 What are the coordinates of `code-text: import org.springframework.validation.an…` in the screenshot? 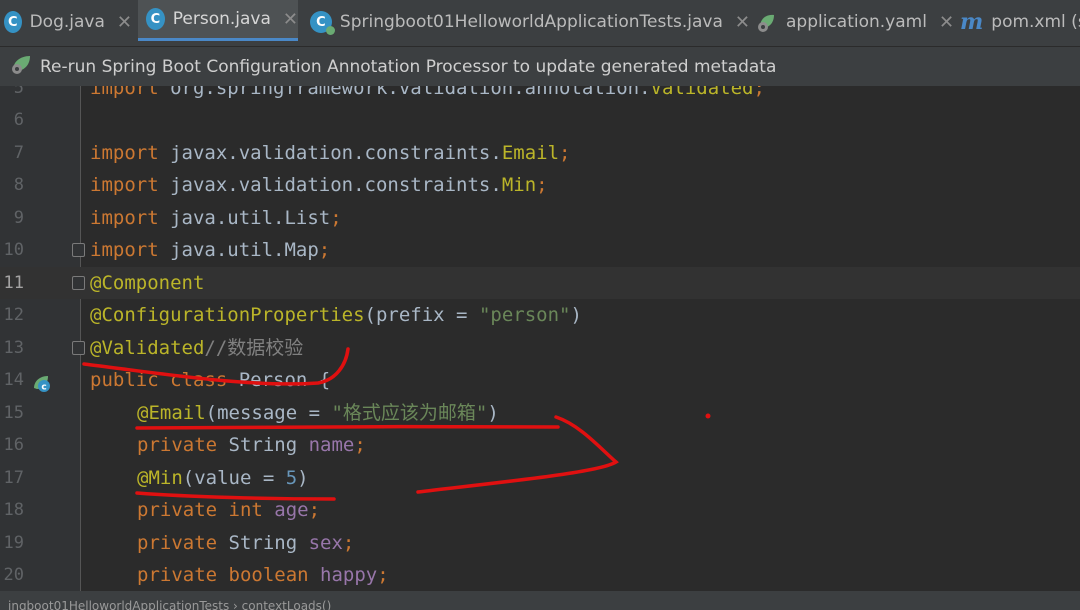 It's located at (427, 92).